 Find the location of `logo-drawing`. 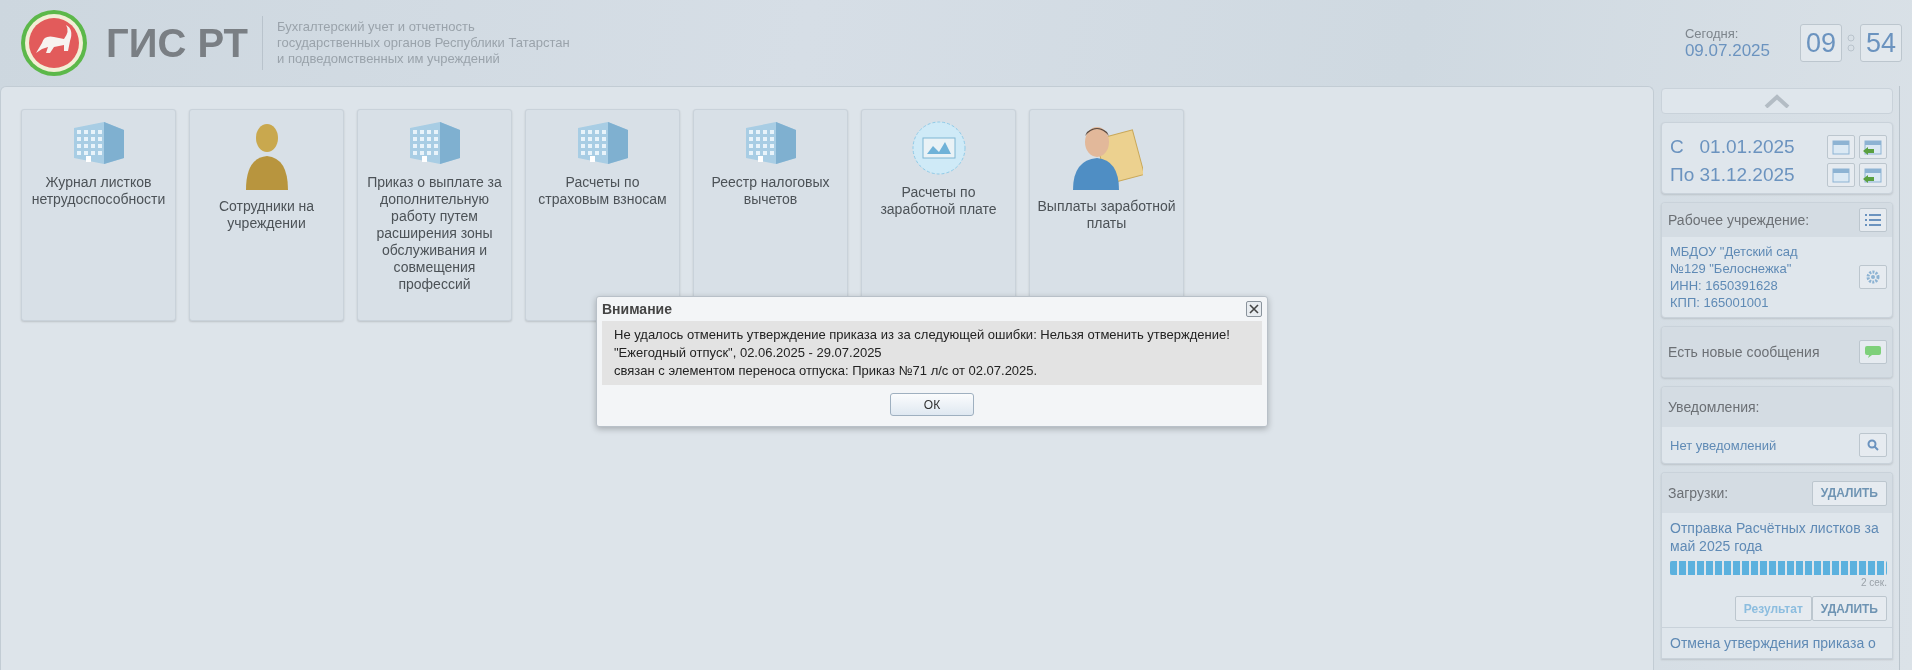

logo-drawing is located at coordinates (54, 43).